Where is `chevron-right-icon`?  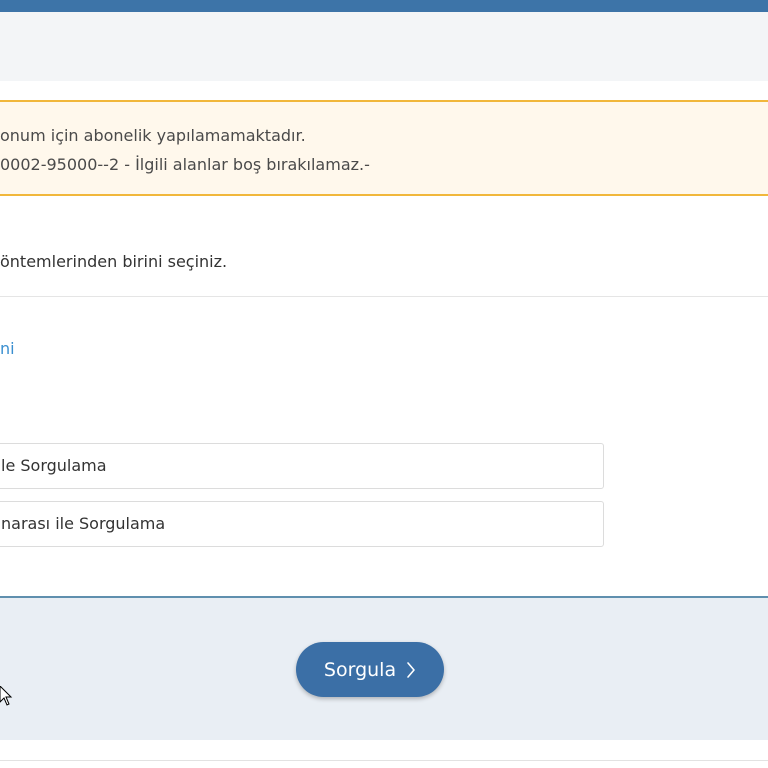 chevron-right-icon is located at coordinates (411, 669).